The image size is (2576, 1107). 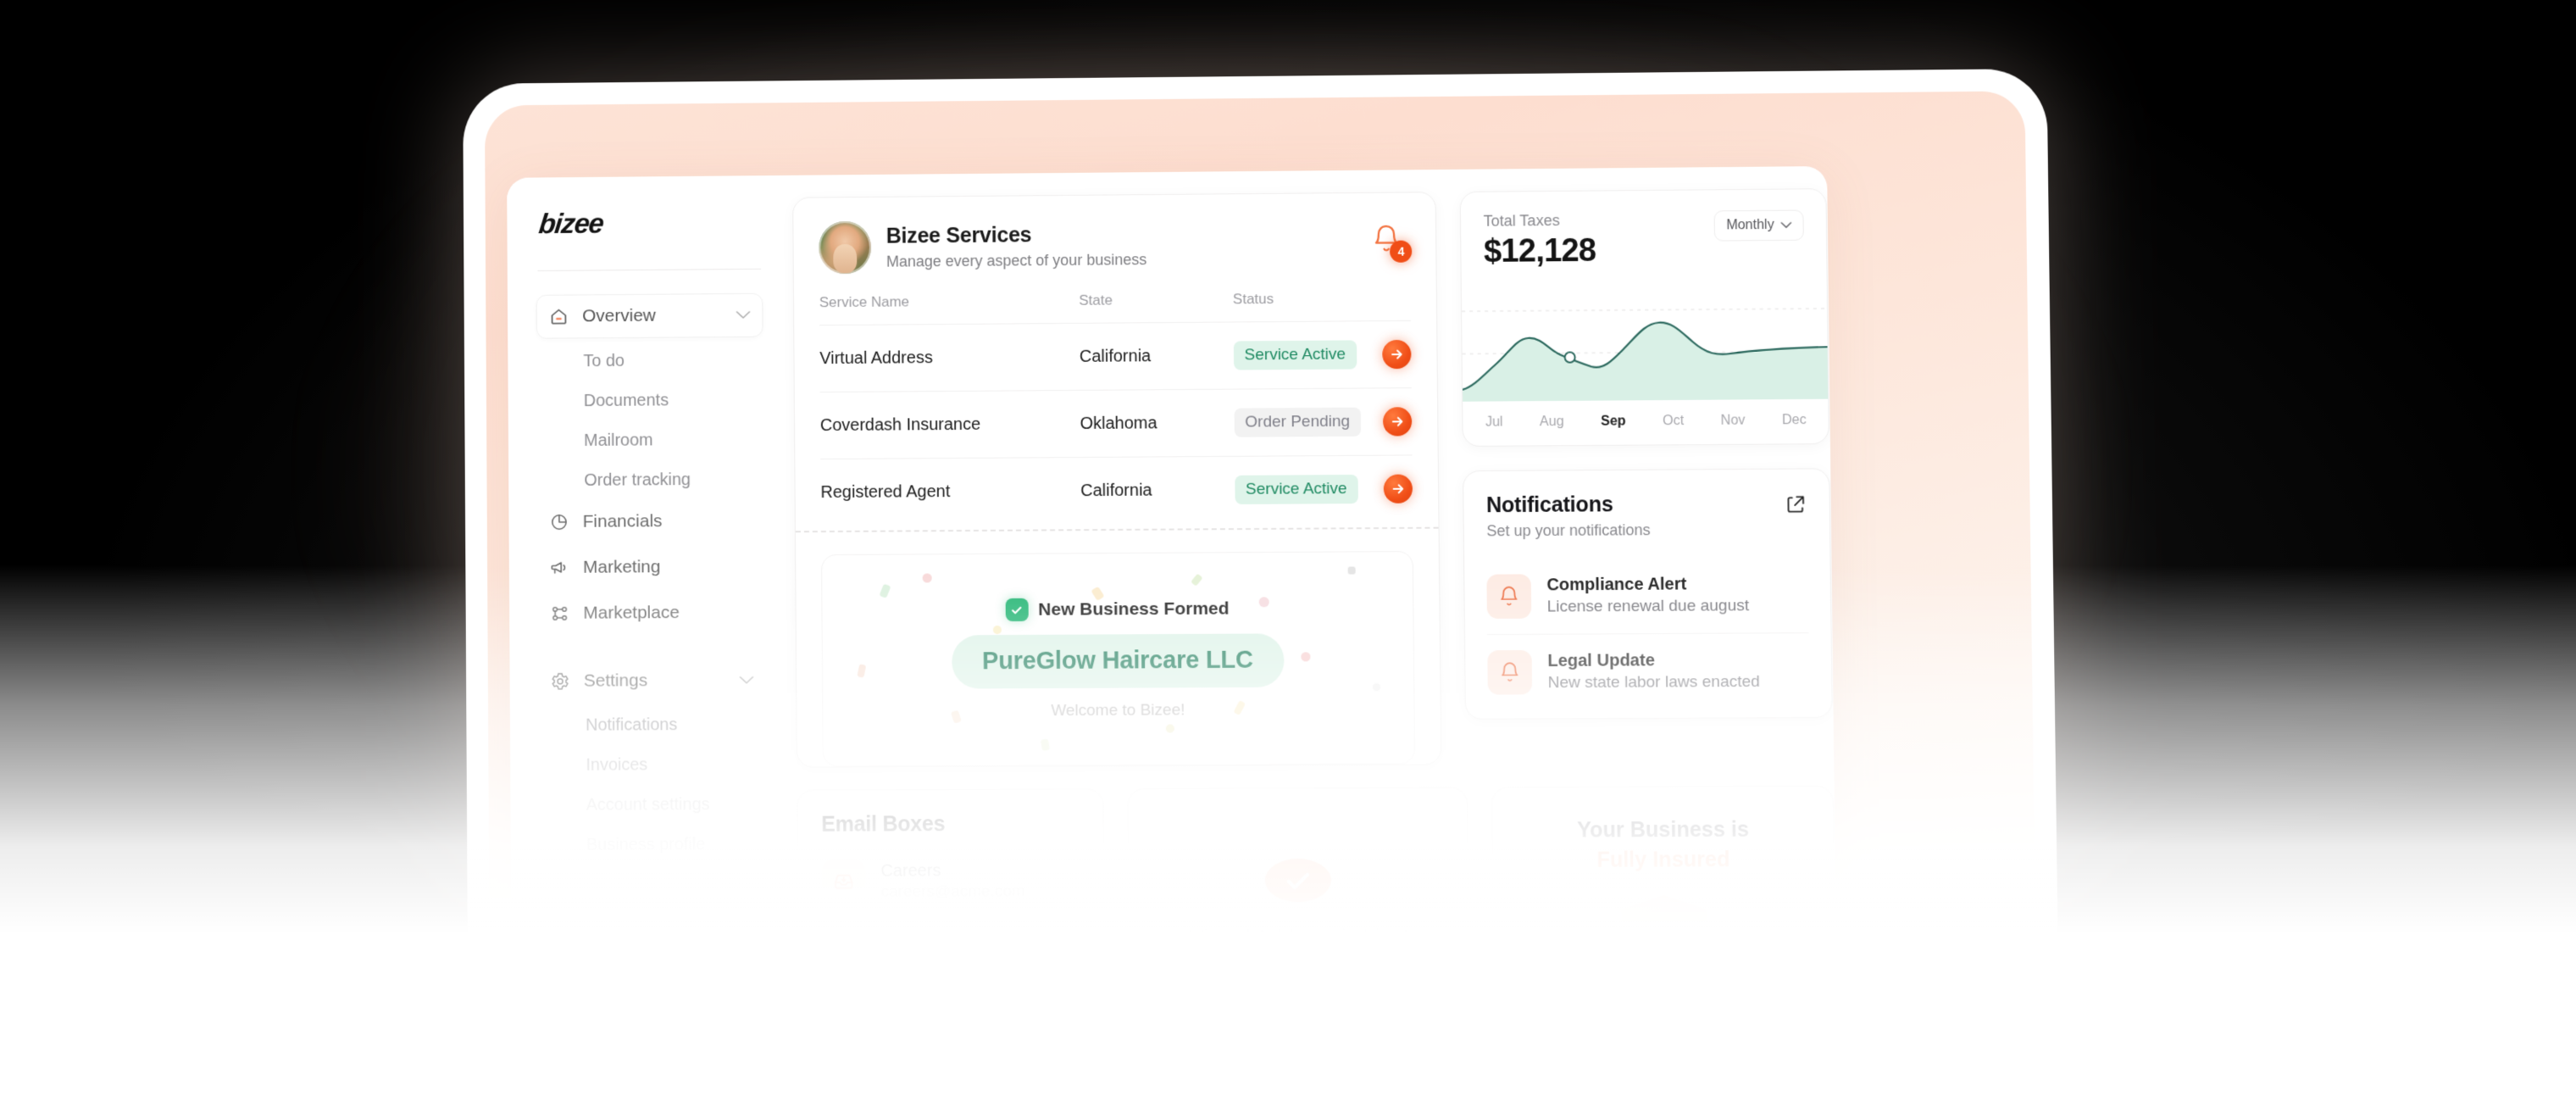 I want to click on external-link-icon, so click(x=1796, y=506).